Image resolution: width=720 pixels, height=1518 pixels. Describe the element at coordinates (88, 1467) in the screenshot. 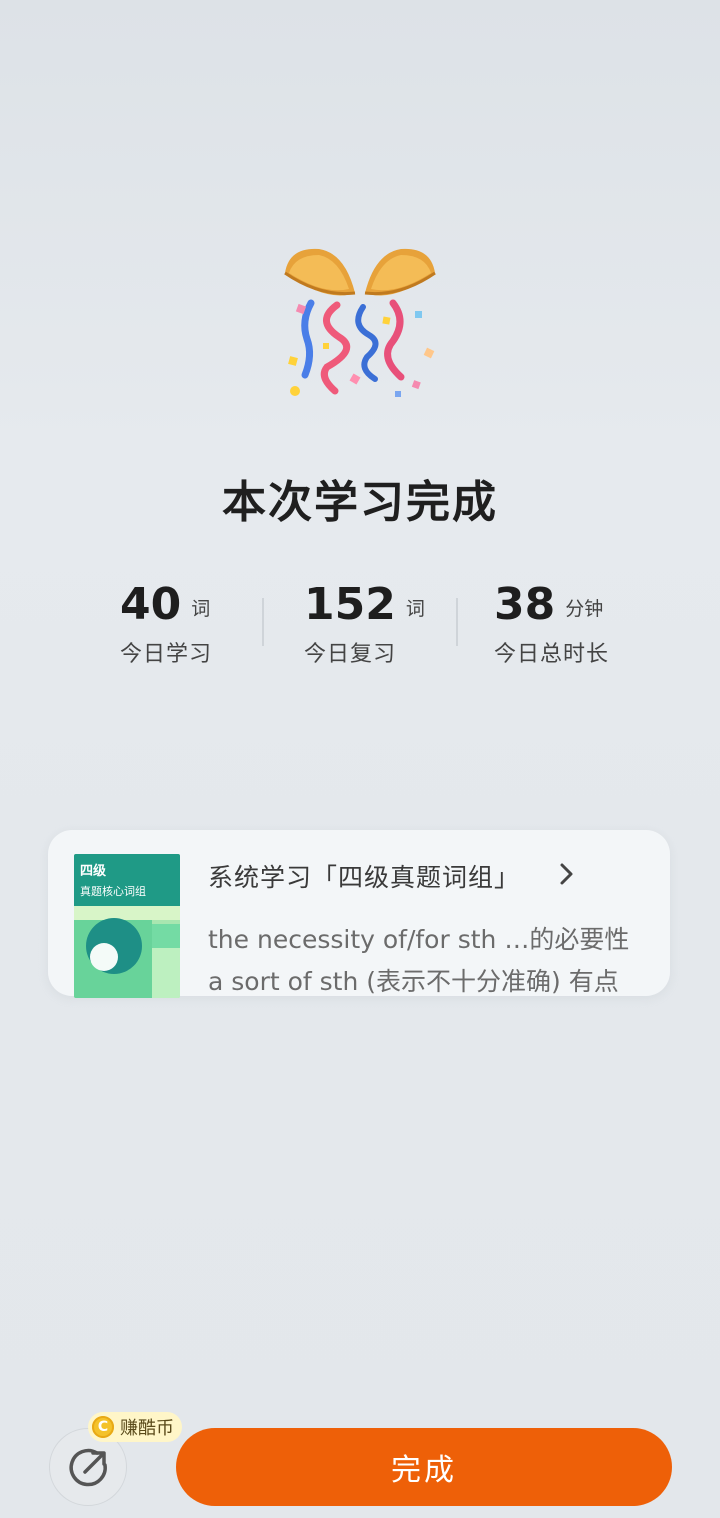

I see `share-arrow-icon` at that location.